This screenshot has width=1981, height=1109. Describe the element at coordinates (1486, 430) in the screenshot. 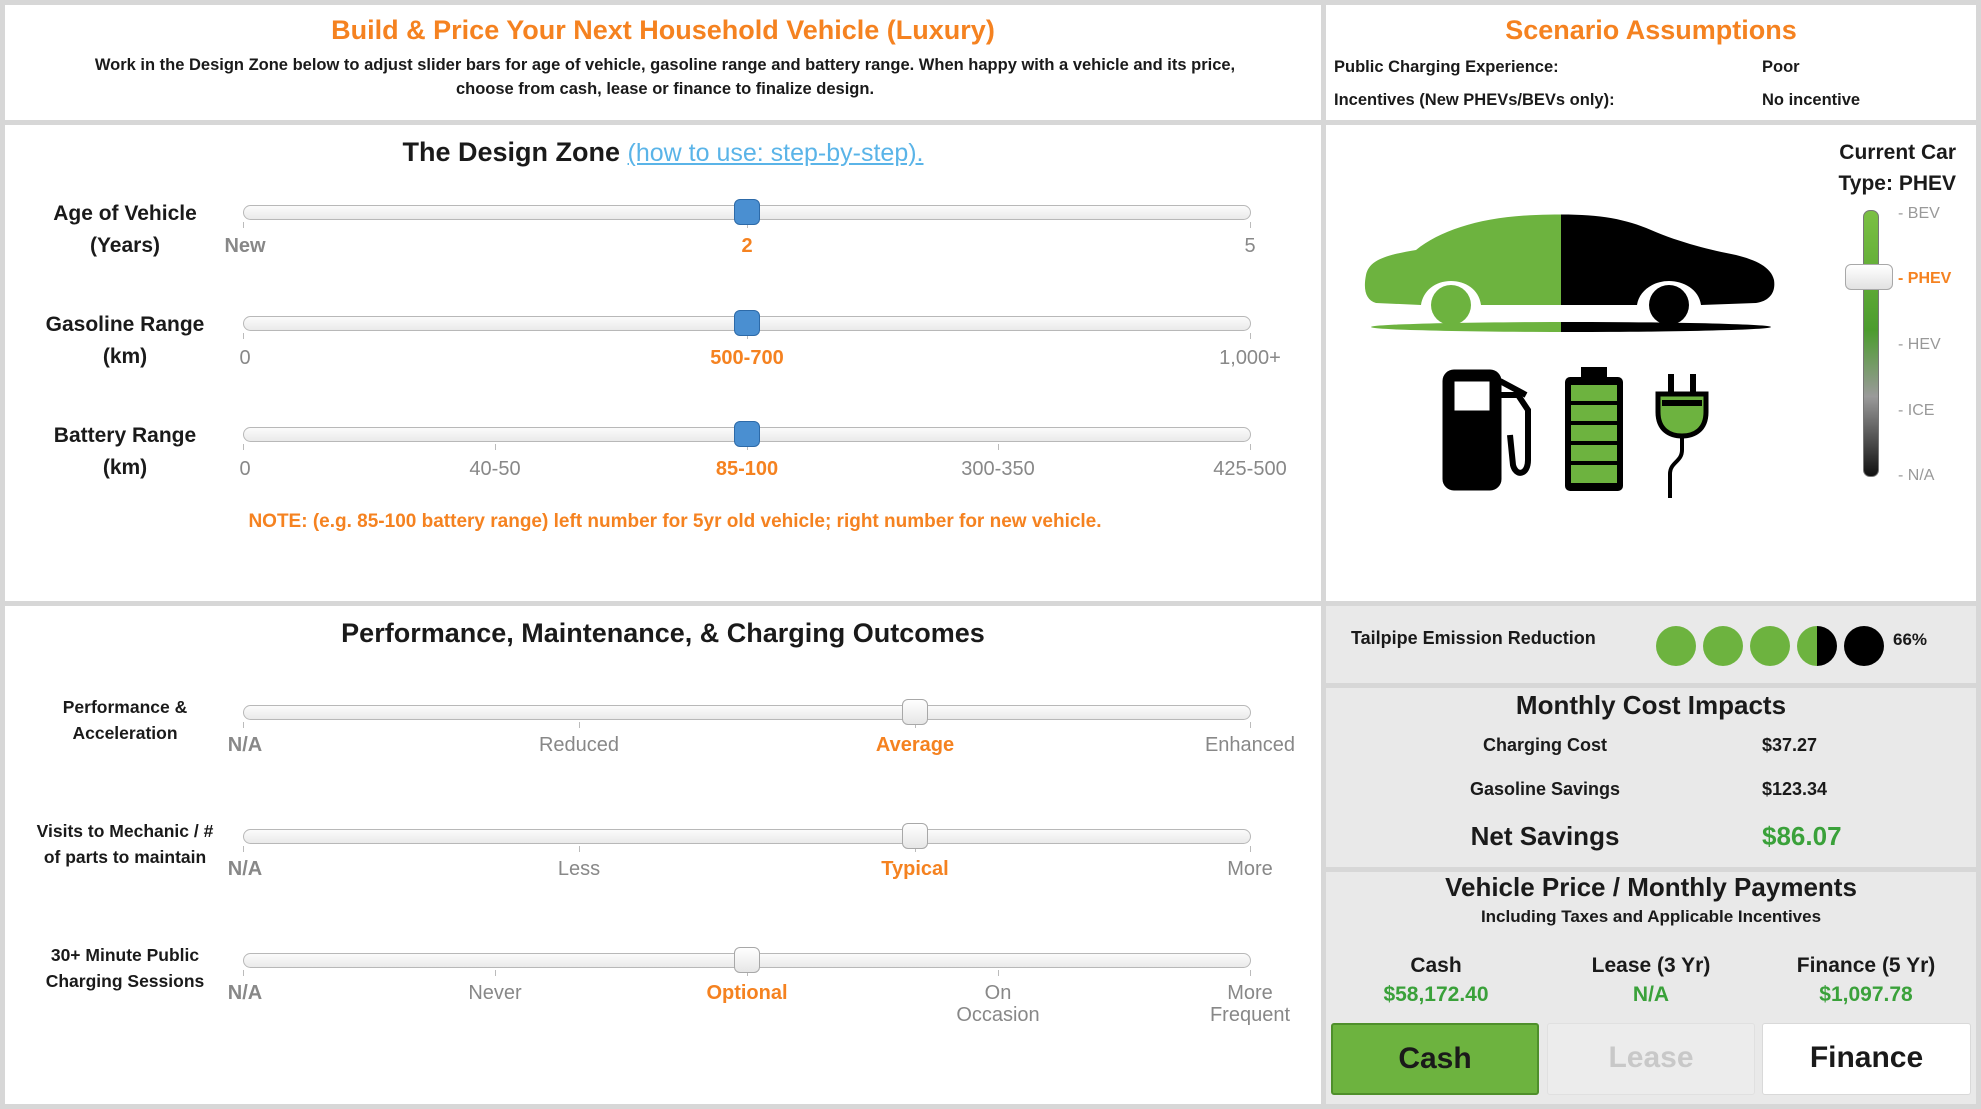

I see `fuel-pump-icon` at that location.